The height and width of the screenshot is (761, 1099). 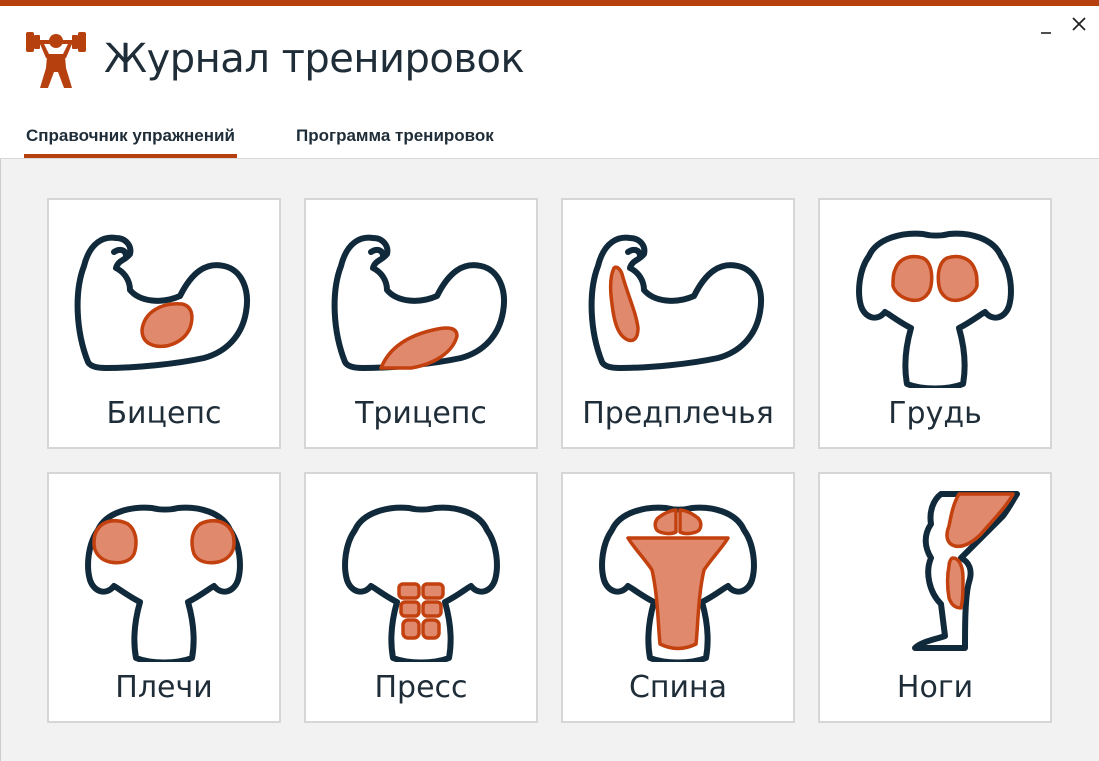 I want to click on card-biceps: Бицепс, so click(x=164, y=323).